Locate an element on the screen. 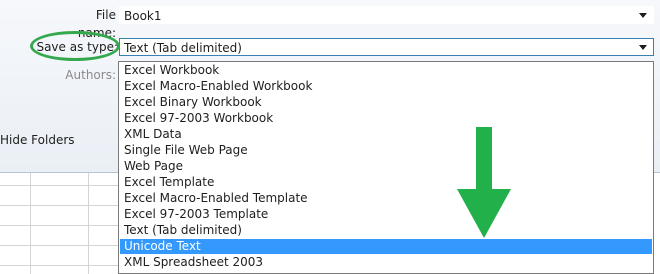 The width and height of the screenshot is (660, 274). dropdown-item: Excel Macro-Enabled Template is located at coordinates (386, 198).